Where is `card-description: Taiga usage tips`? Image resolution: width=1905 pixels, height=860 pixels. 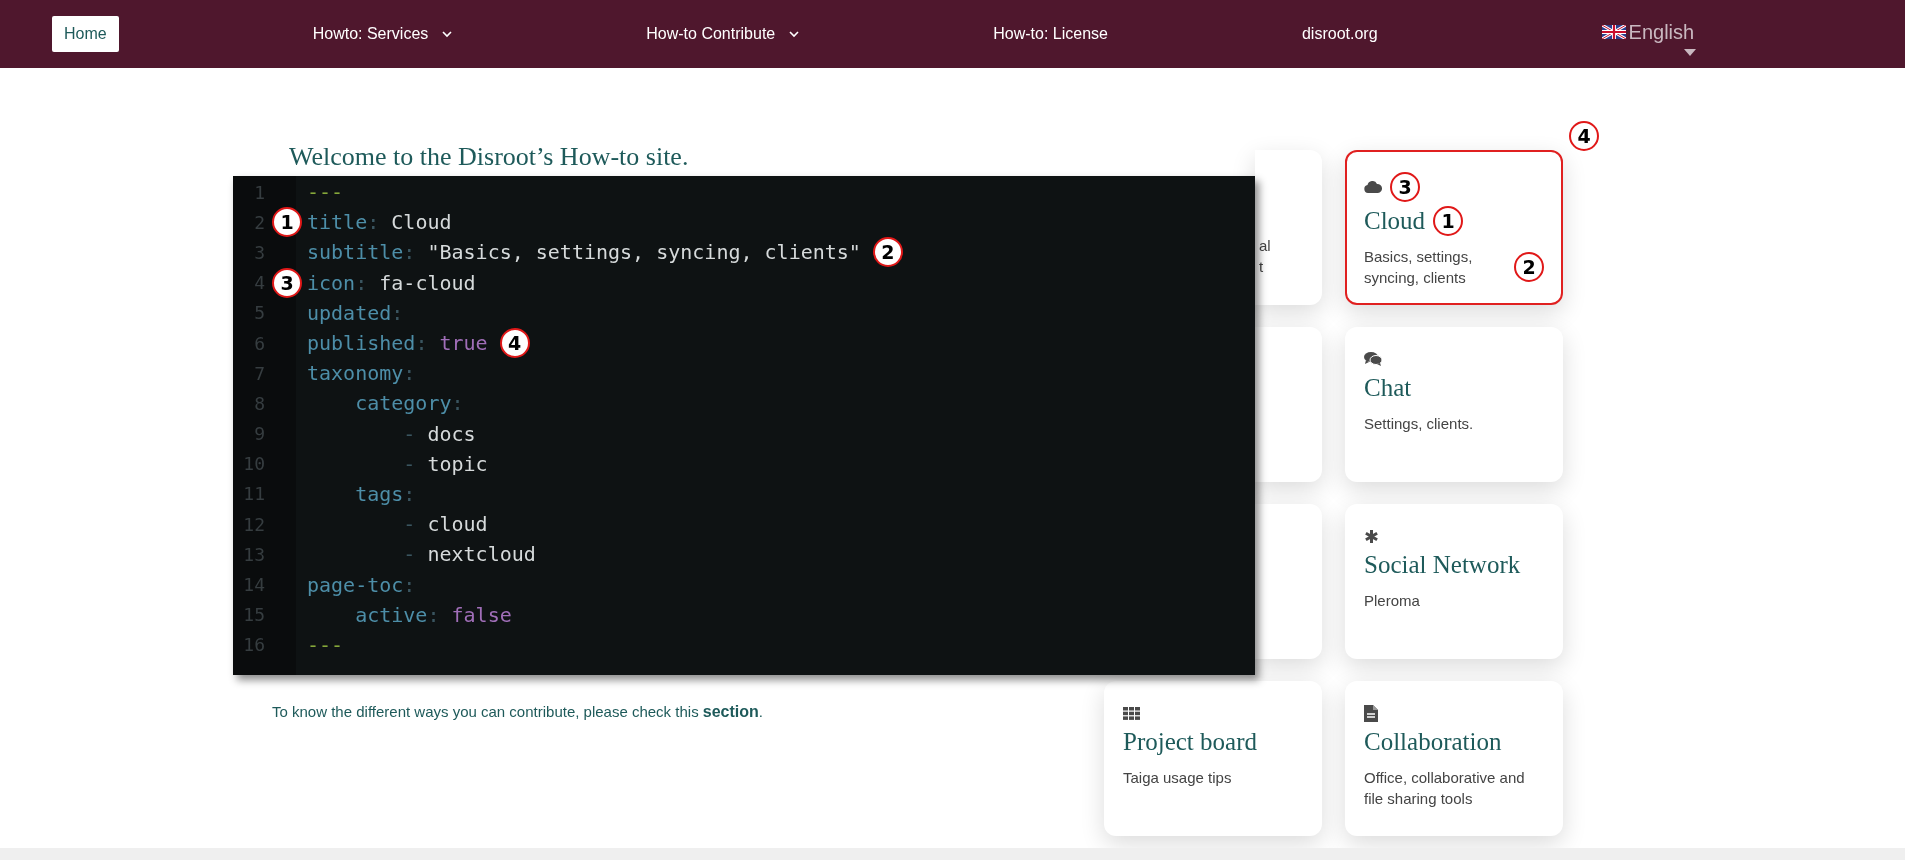
card-description: Taiga usage tips is located at coordinates (1177, 778).